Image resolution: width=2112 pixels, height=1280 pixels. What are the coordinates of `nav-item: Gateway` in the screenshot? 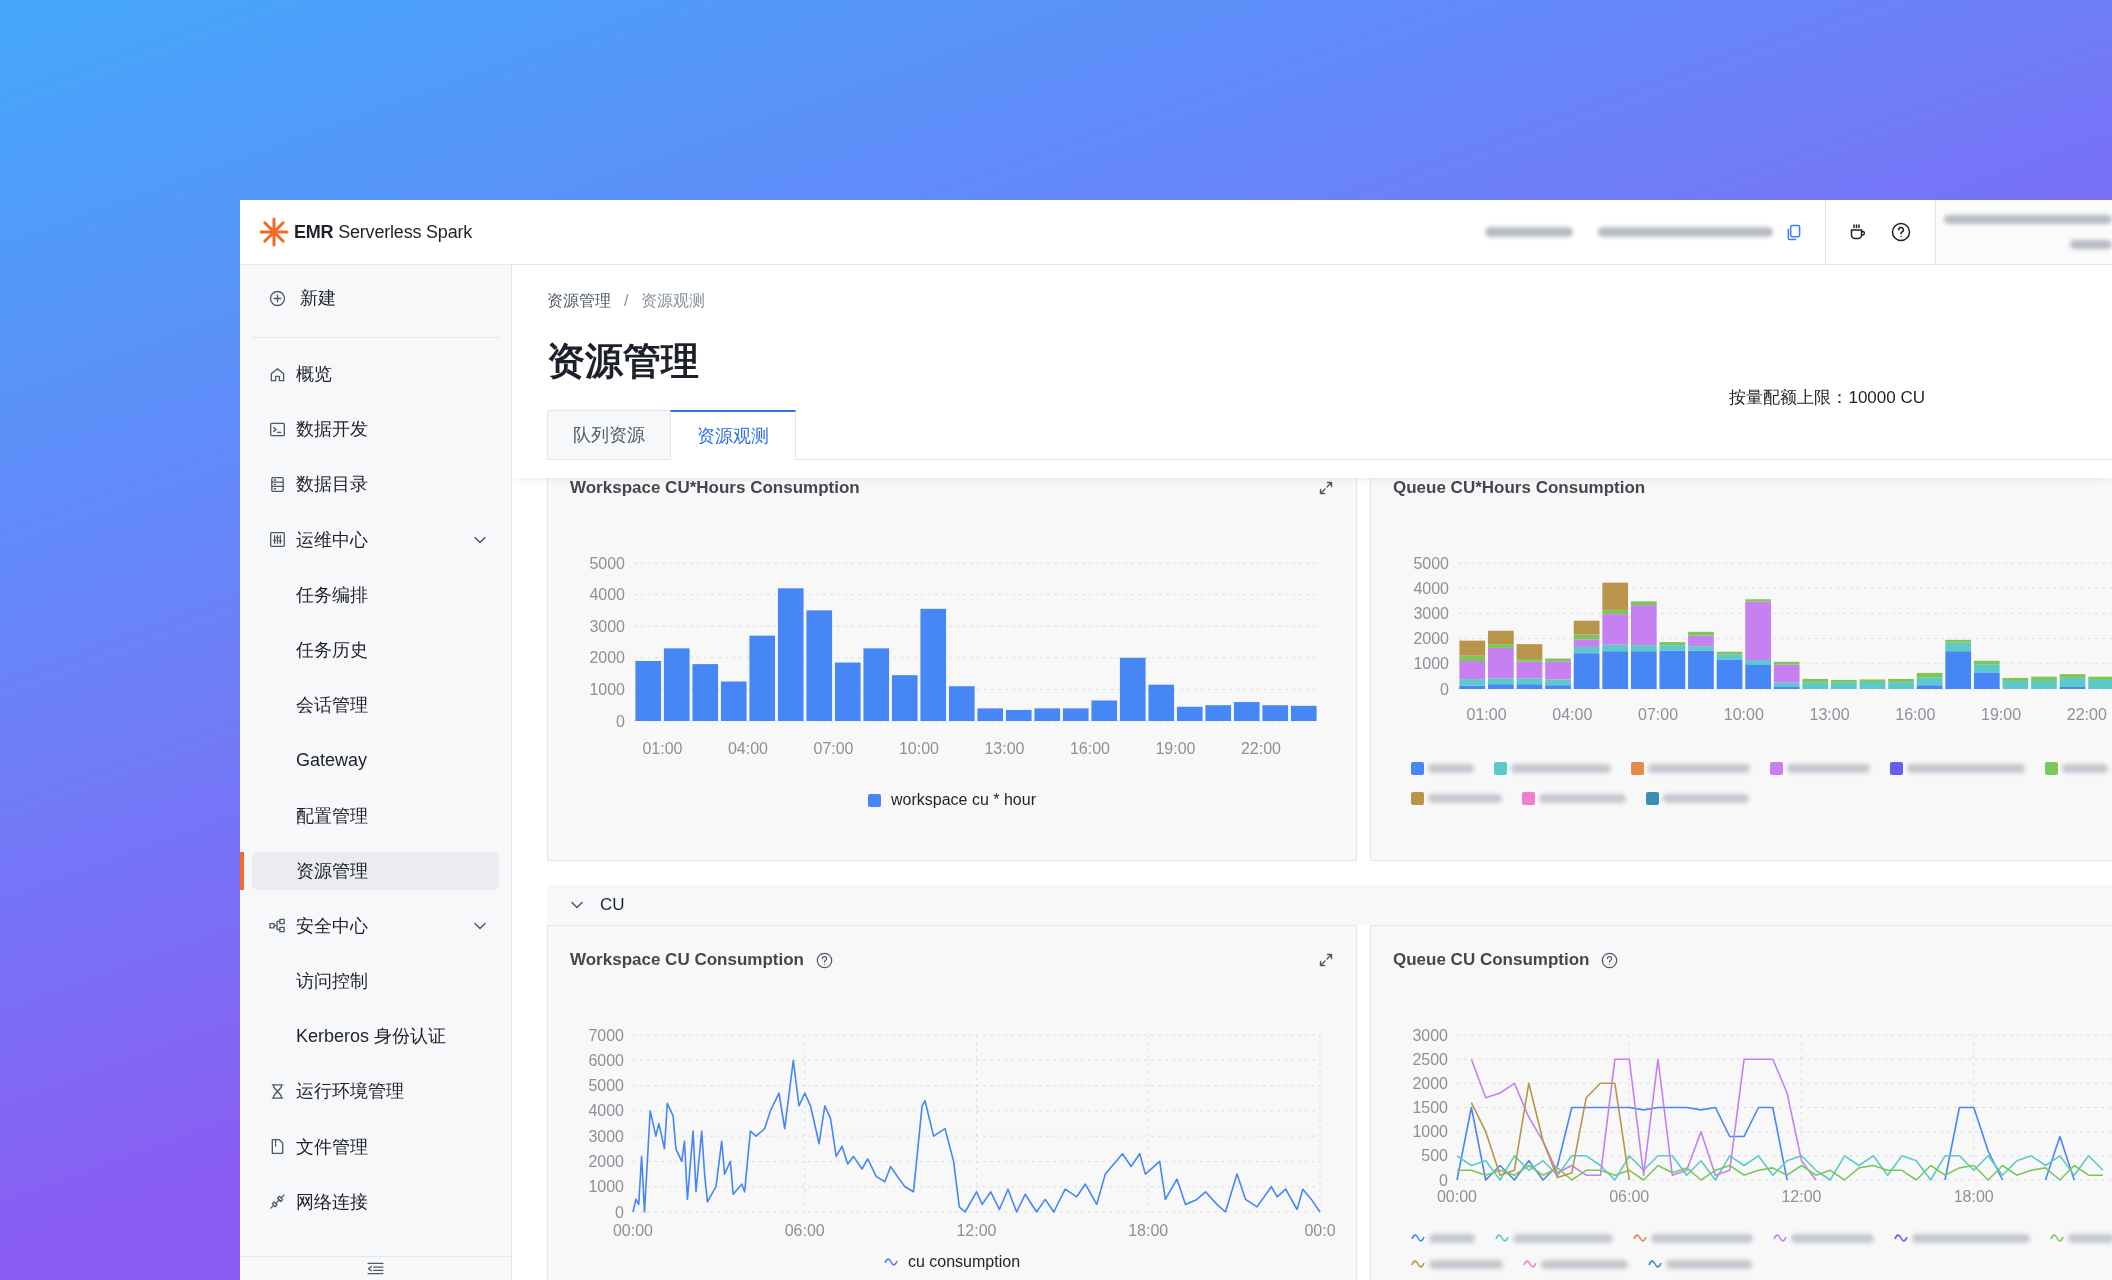 It's located at (375, 760).